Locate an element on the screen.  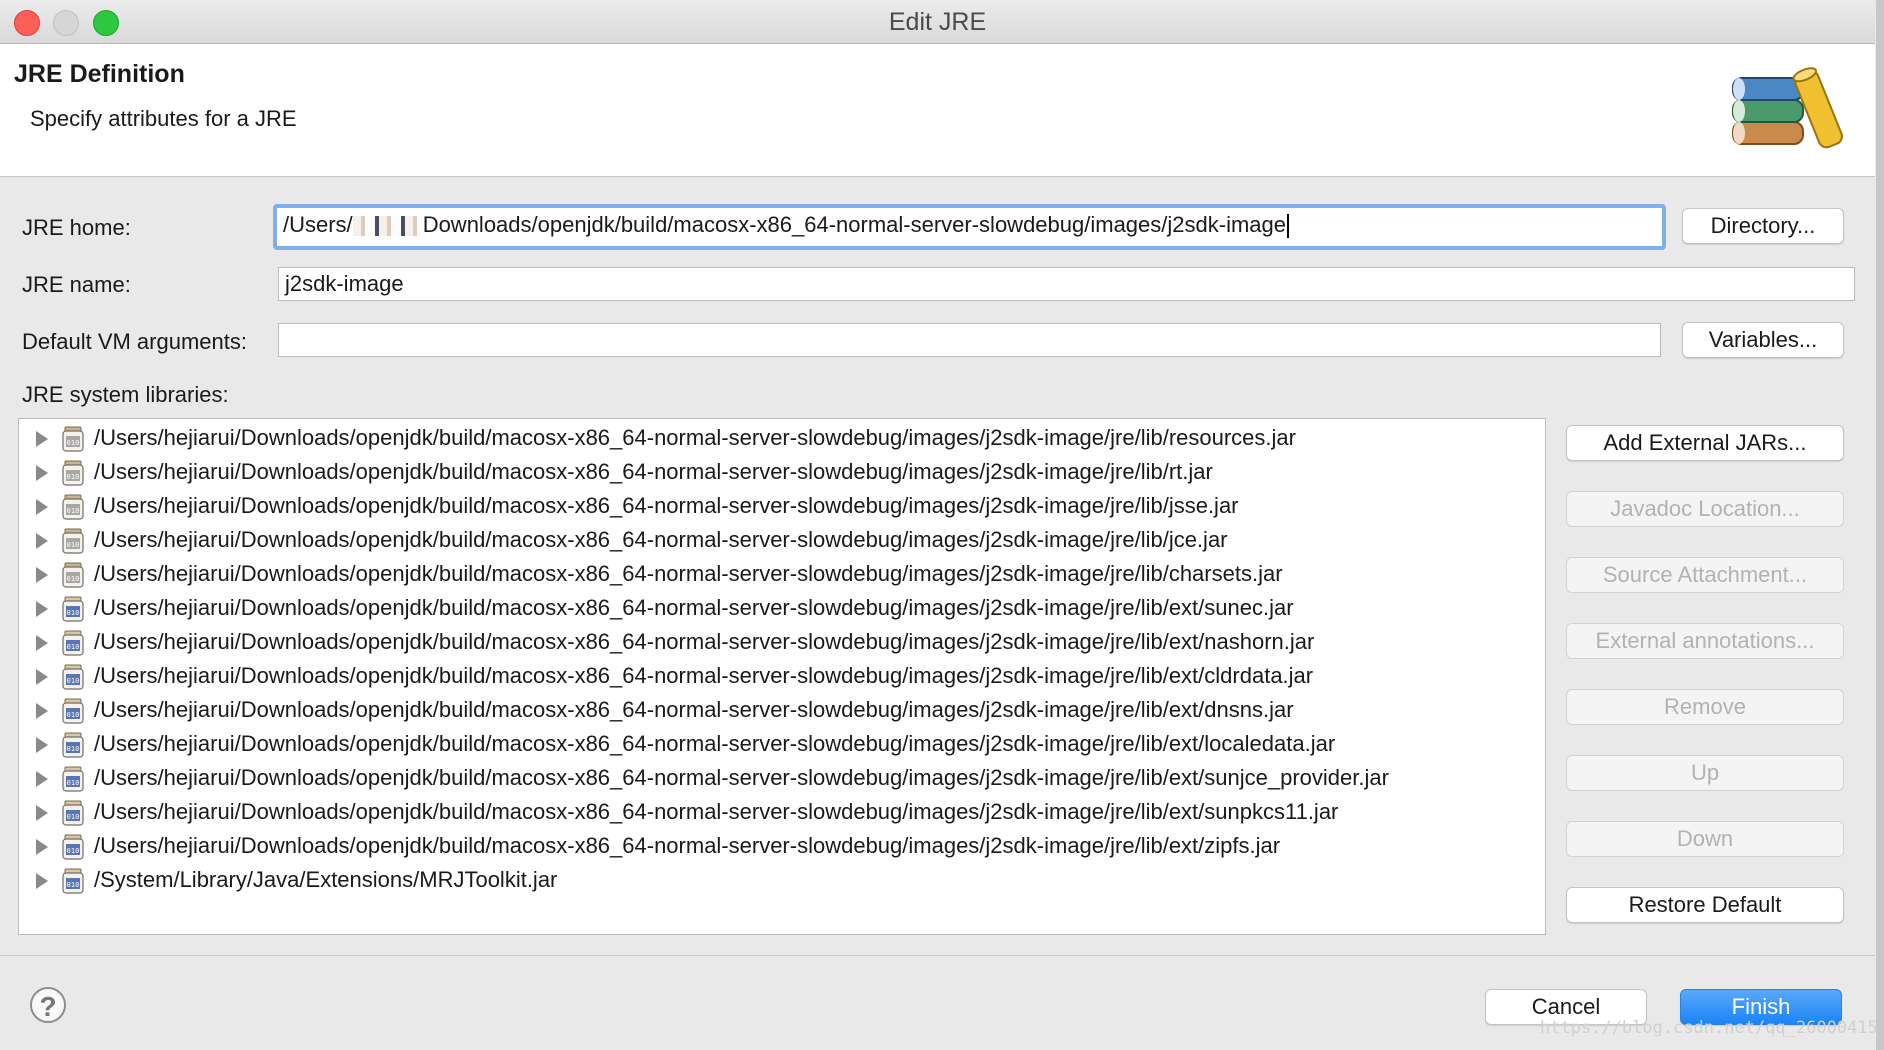
jre-home-label: JRE home: is located at coordinates (76, 227).